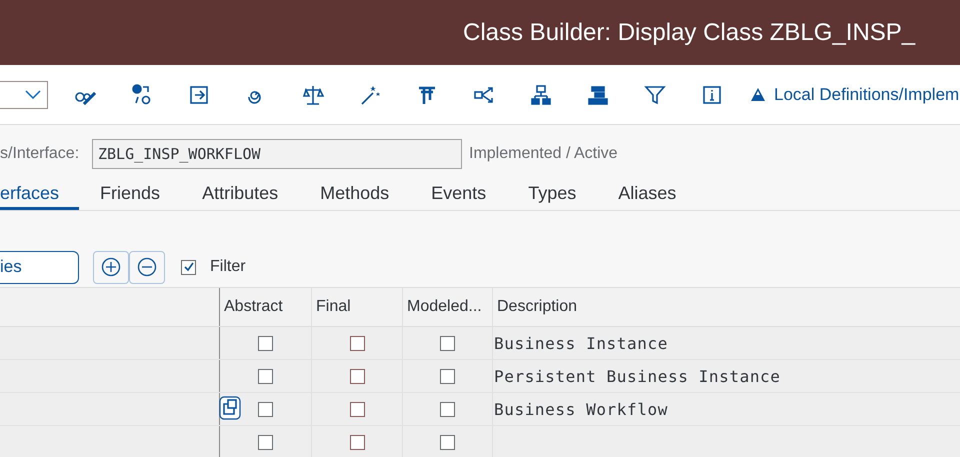 Image resolution: width=960 pixels, height=457 pixels. Describe the element at coordinates (637, 376) in the screenshot. I see `table-cell: Persistent Business Instance` at that location.